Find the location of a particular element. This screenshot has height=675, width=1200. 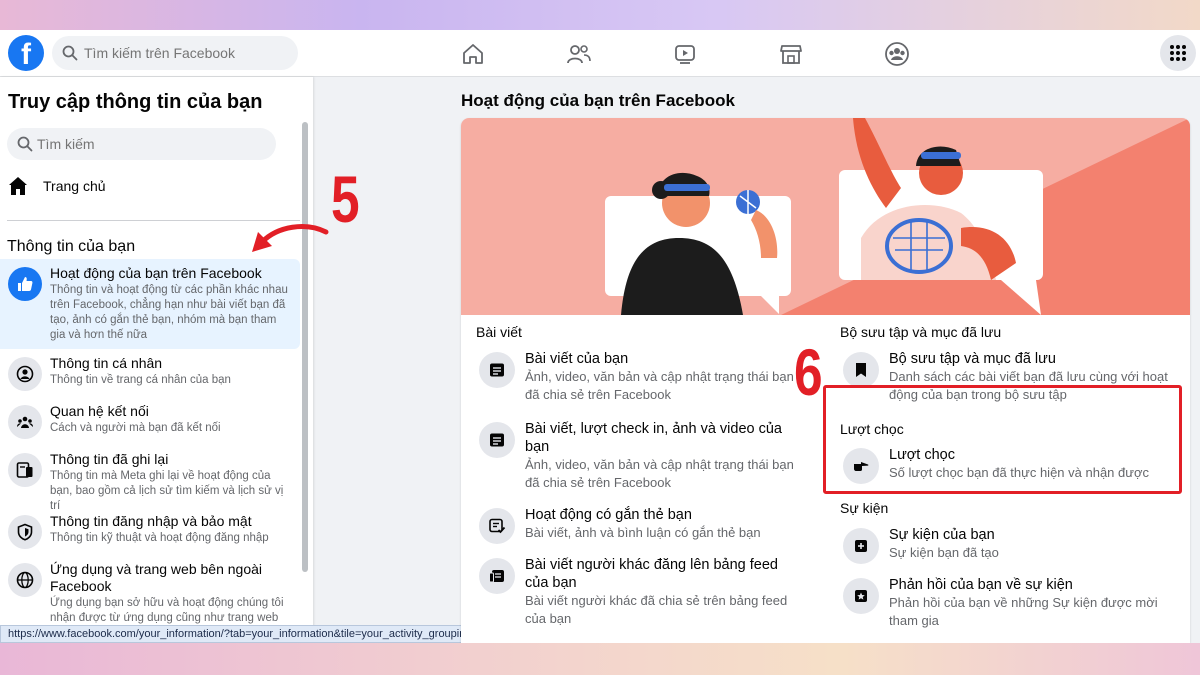

shield-icon is located at coordinates (25, 532).